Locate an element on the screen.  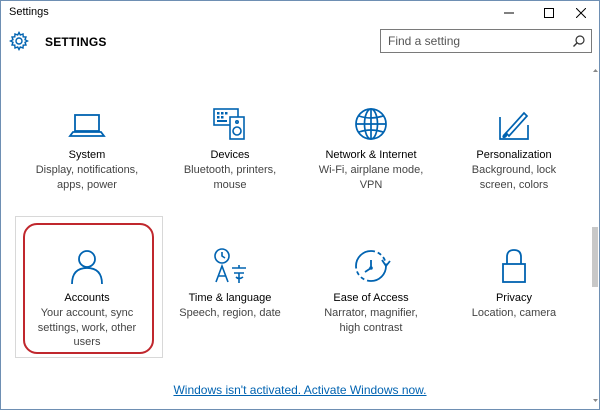
tile-label: Time & language is located at coordinates (230, 298).